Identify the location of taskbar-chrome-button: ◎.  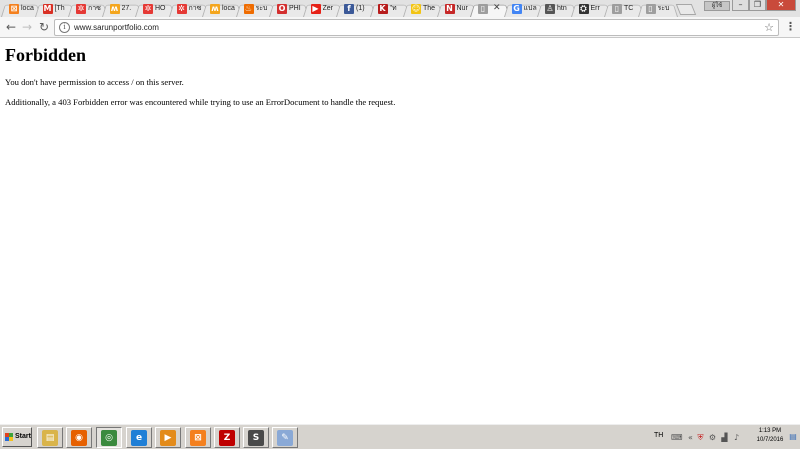
(109, 437).